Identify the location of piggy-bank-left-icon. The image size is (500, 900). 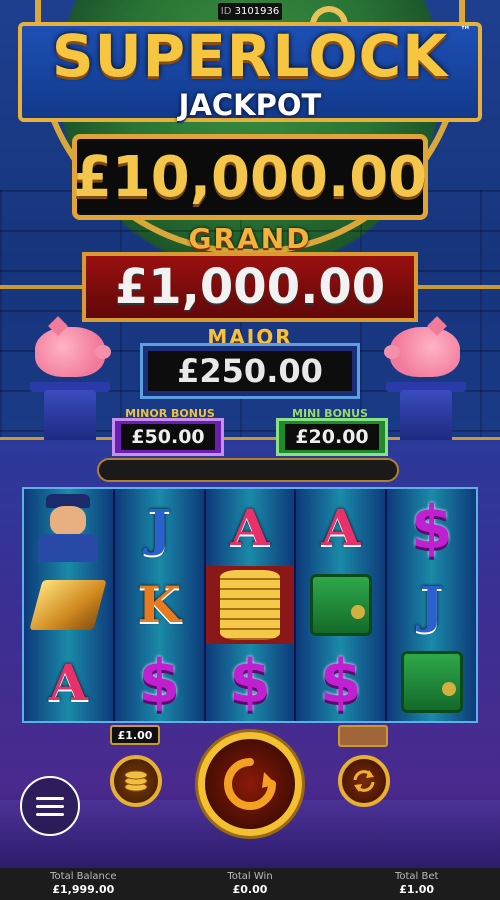
(73, 346).